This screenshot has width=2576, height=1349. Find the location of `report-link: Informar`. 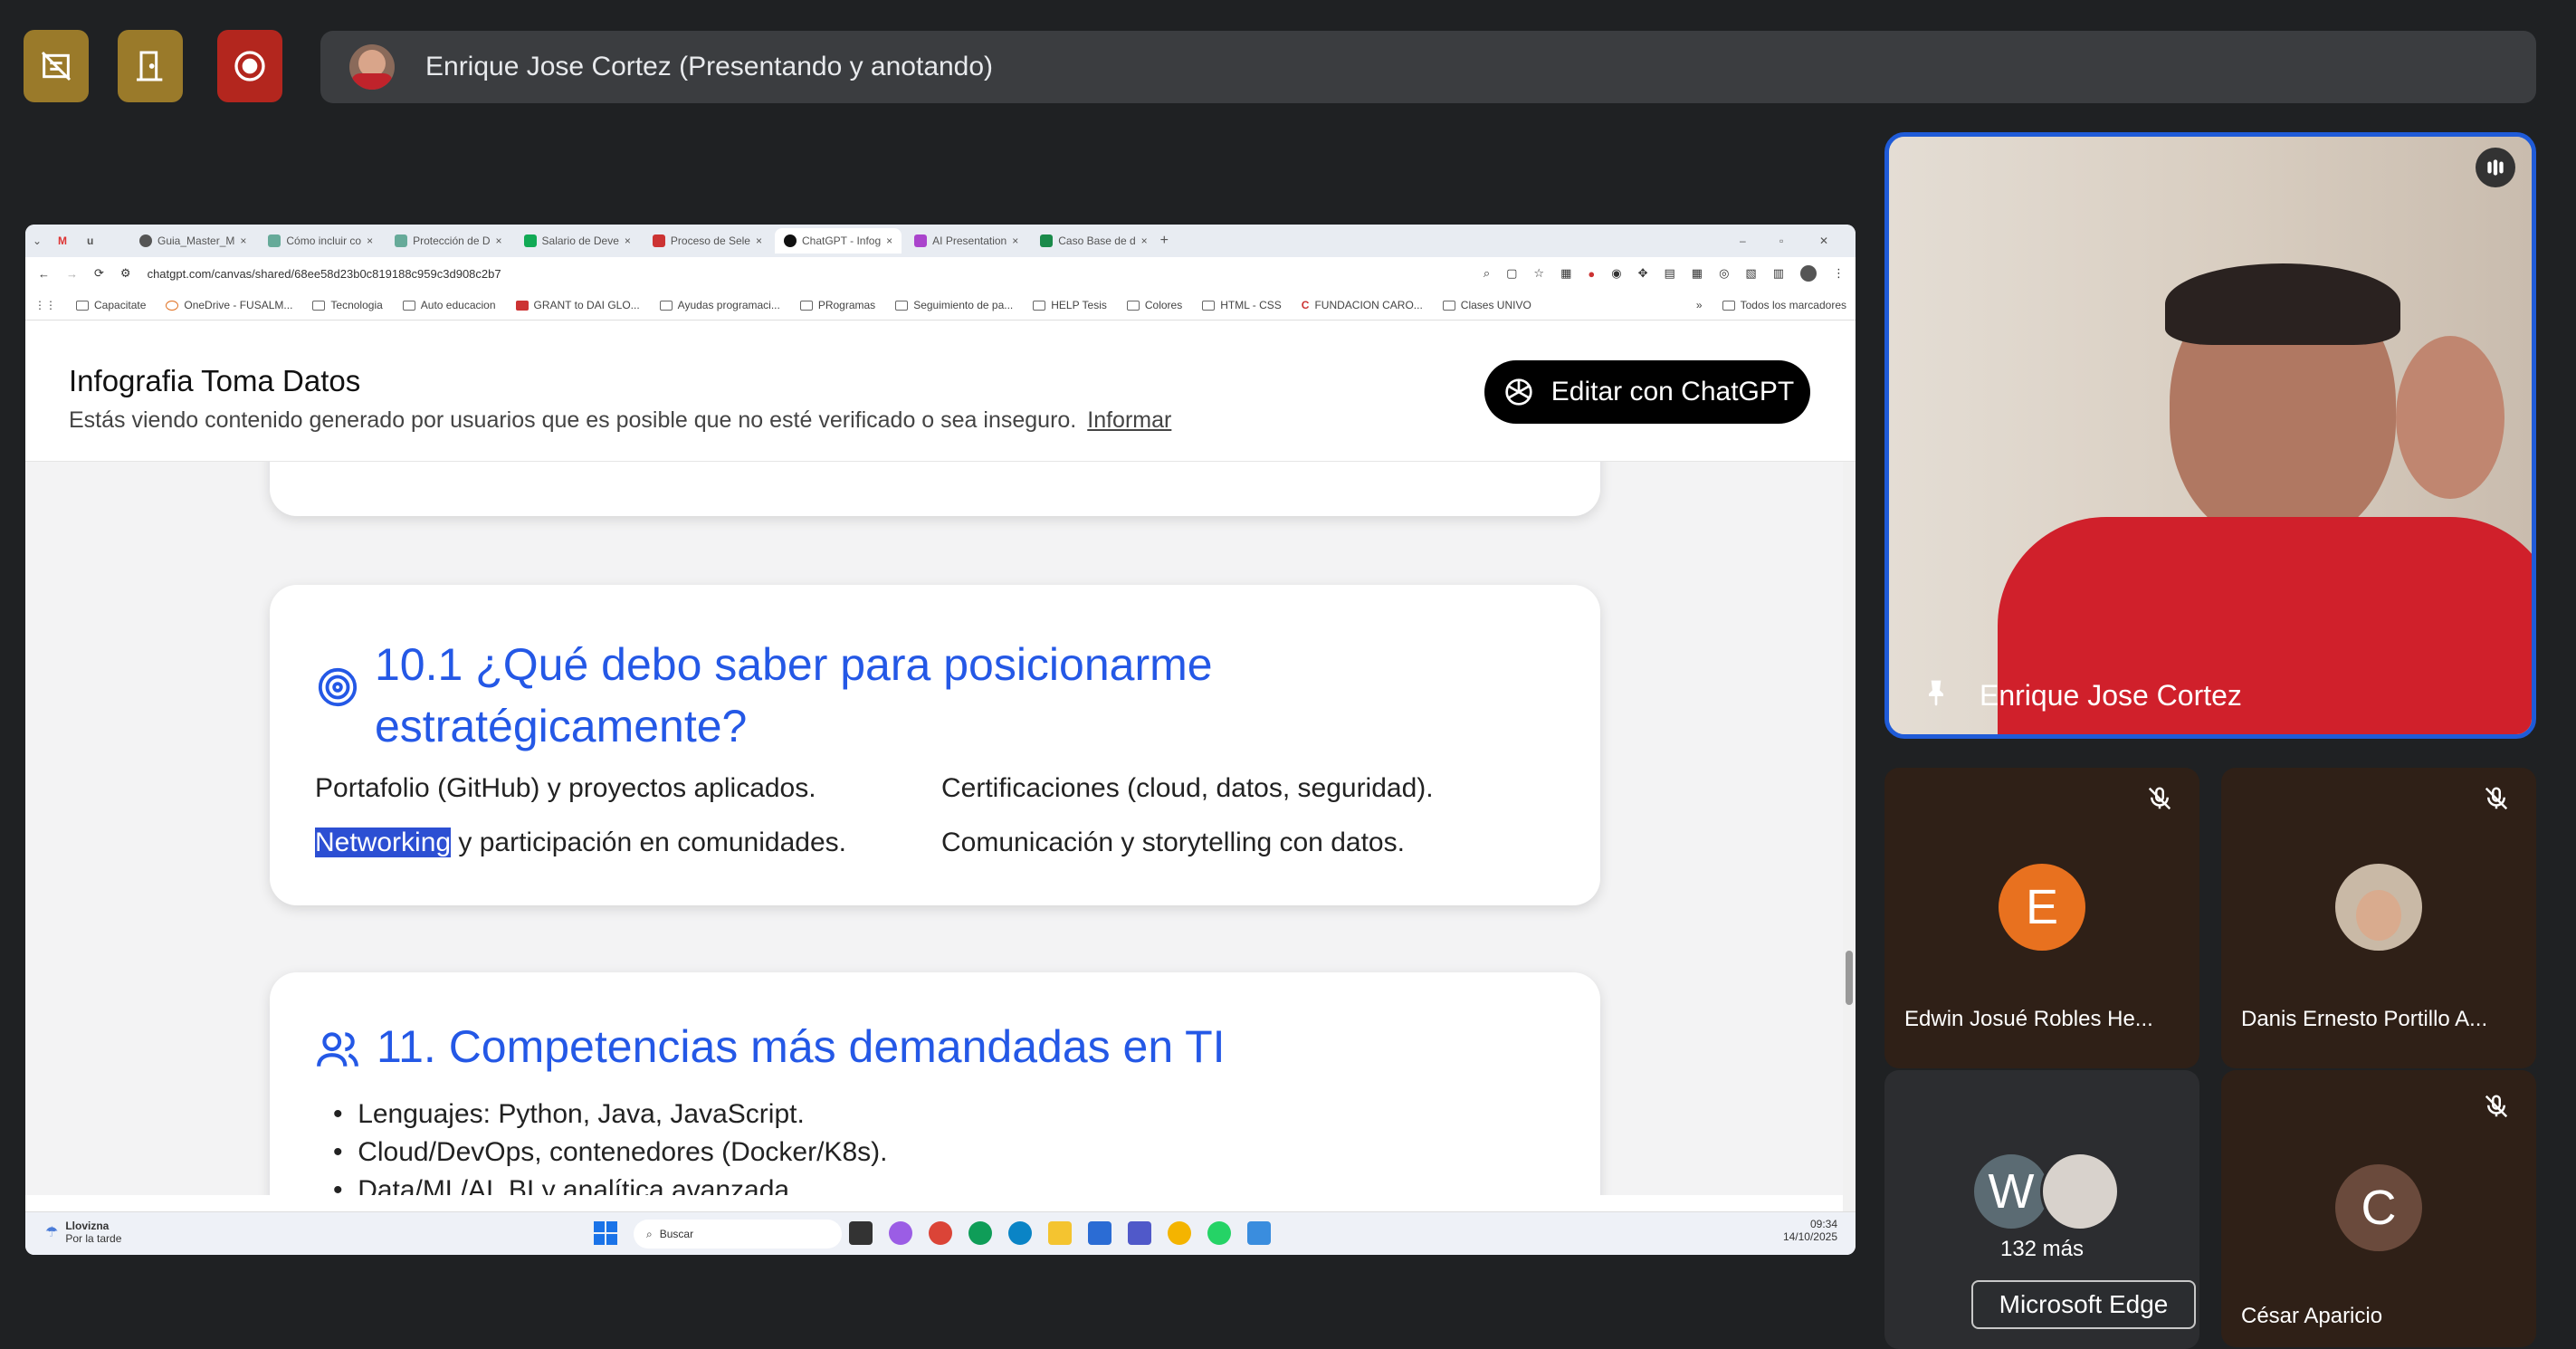

report-link: Informar is located at coordinates (1129, 420).